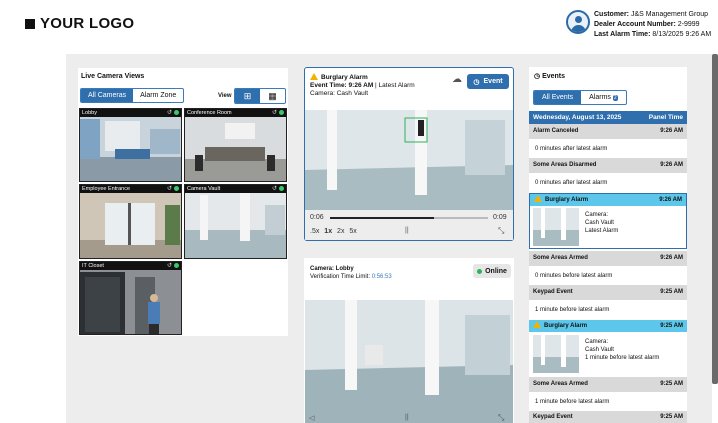  Describe the element at coordinates (311, 418) in the screenshot. I see `speaker-icon: ◁` at that location.